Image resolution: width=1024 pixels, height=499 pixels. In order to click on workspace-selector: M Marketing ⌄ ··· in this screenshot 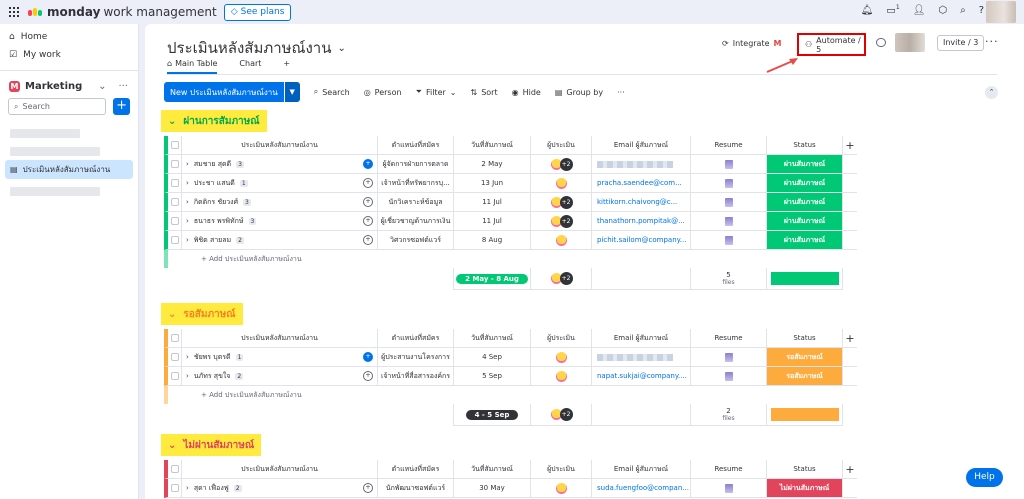, I will do `click(69, 86)`.